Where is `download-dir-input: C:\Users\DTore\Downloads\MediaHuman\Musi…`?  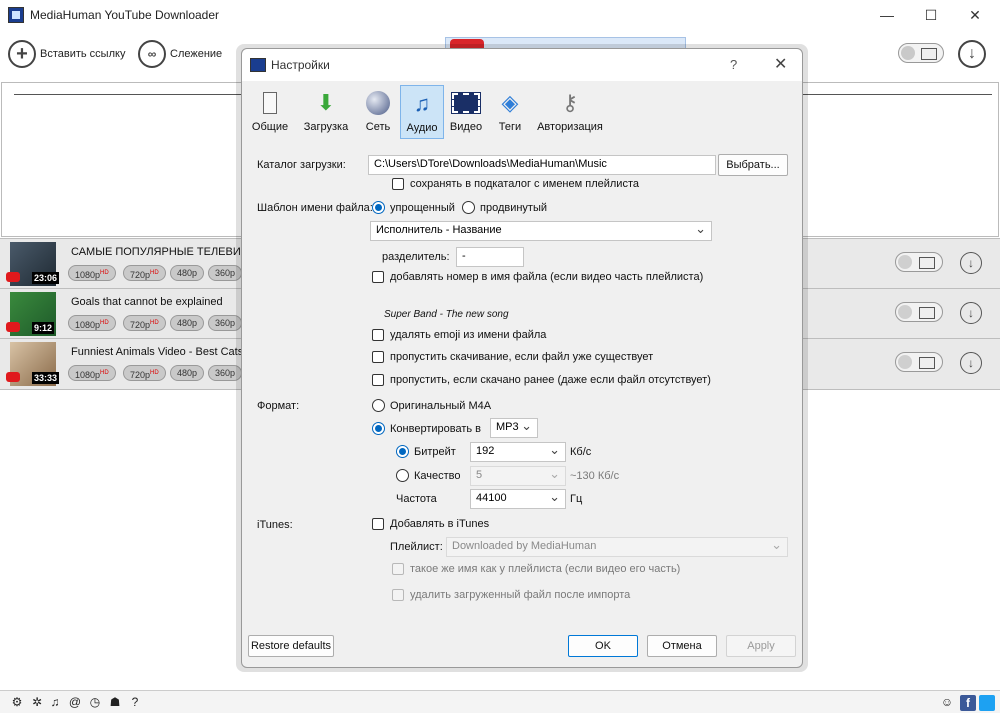 download-dir-input: C:\Users\DTore\Downloads\MediaHuman\Musi… is located at coordinates (542, 165).